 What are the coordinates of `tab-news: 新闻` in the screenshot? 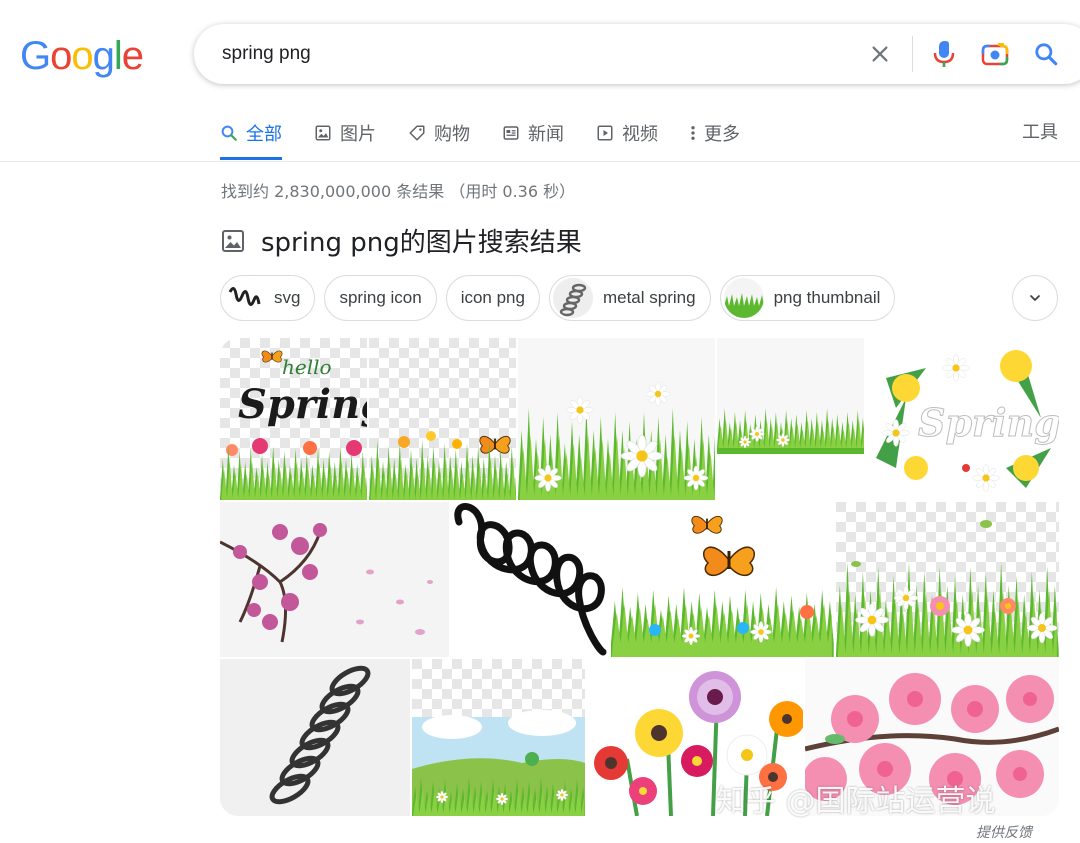 It's located at (533, 133).